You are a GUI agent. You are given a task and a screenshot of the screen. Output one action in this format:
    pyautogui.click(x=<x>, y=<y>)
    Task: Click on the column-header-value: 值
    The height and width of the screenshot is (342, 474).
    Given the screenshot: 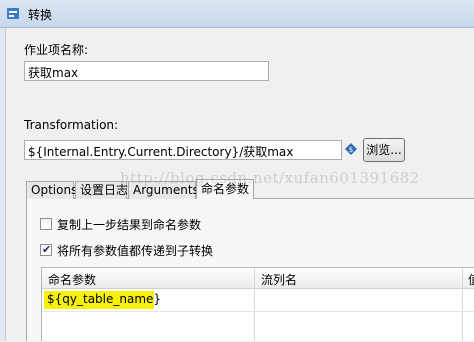 What is the action you would take?
    pyautogui.click(x=471, y=279)
    